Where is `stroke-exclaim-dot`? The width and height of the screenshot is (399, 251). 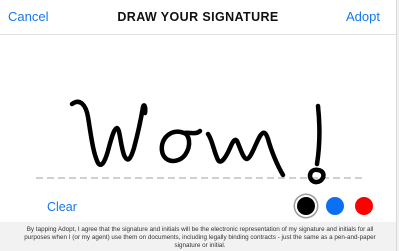
stroke-exclaim-dot is located at coordinates (316, 176).